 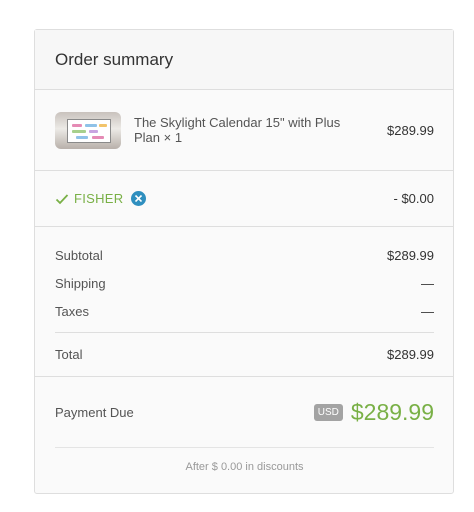 I want to click on check-icon, so click(x=62, y=198).